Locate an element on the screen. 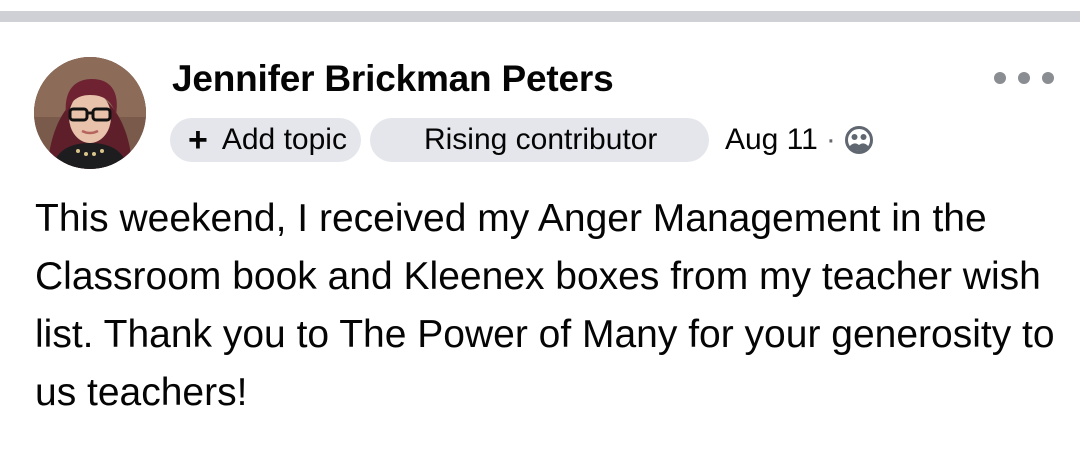 This screenshot has height=470, width=1080. more-options-button is located at coordinates (1024, 78).